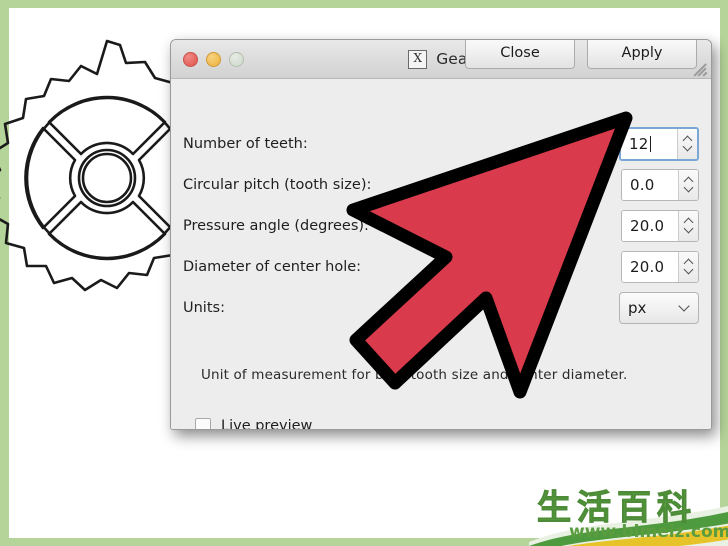  What do you see at coordinates (245, 143) in the screenshot?
I see `label-number-of-teeth: Number of teeth:` at bounding box center [245, 143].